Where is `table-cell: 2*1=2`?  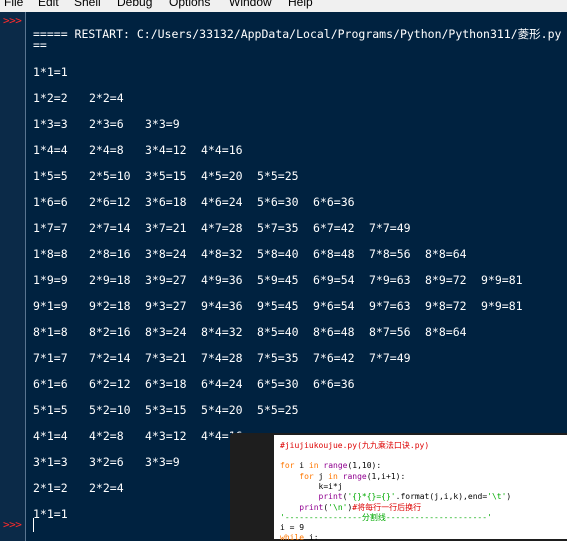
table-cell: 2*1=2 is located at coordinates (50, 488).